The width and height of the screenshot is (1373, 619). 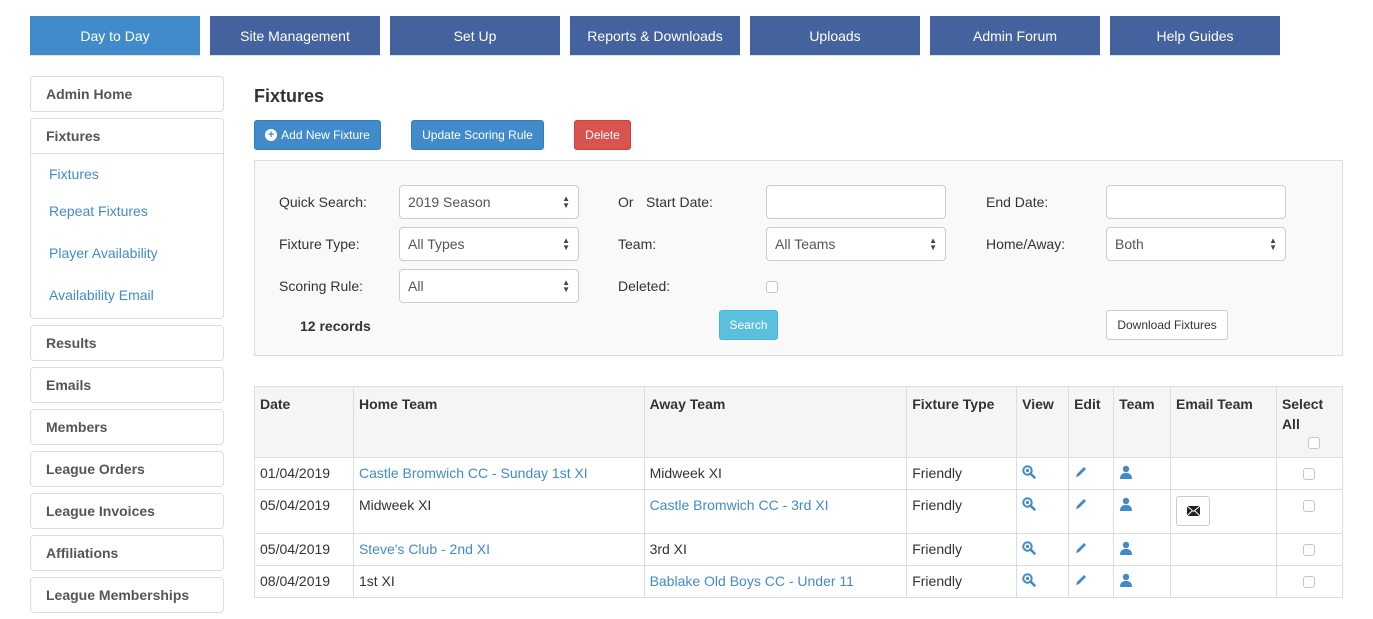 What do you see at coordinates (127, 469) in the screenshot?
I see `sidebar-item-league-orders: League Orders` at bounding box center [127, 469].